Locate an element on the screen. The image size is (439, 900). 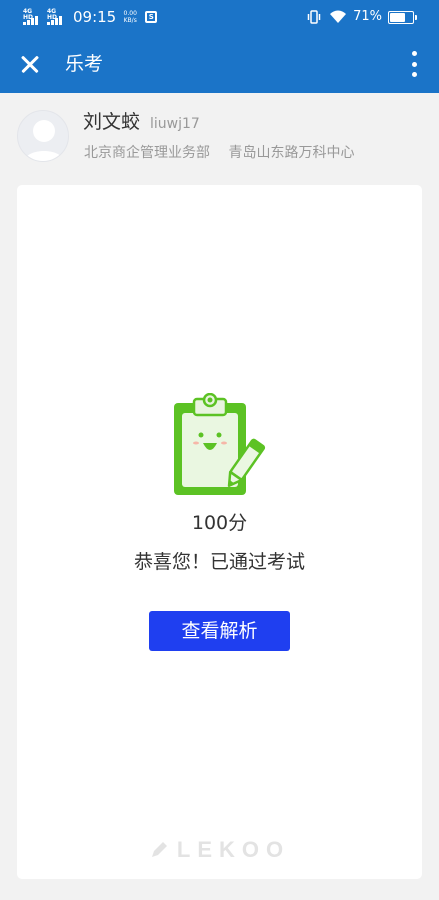
pencil-logo-icon is located at coordinates (159, 849).